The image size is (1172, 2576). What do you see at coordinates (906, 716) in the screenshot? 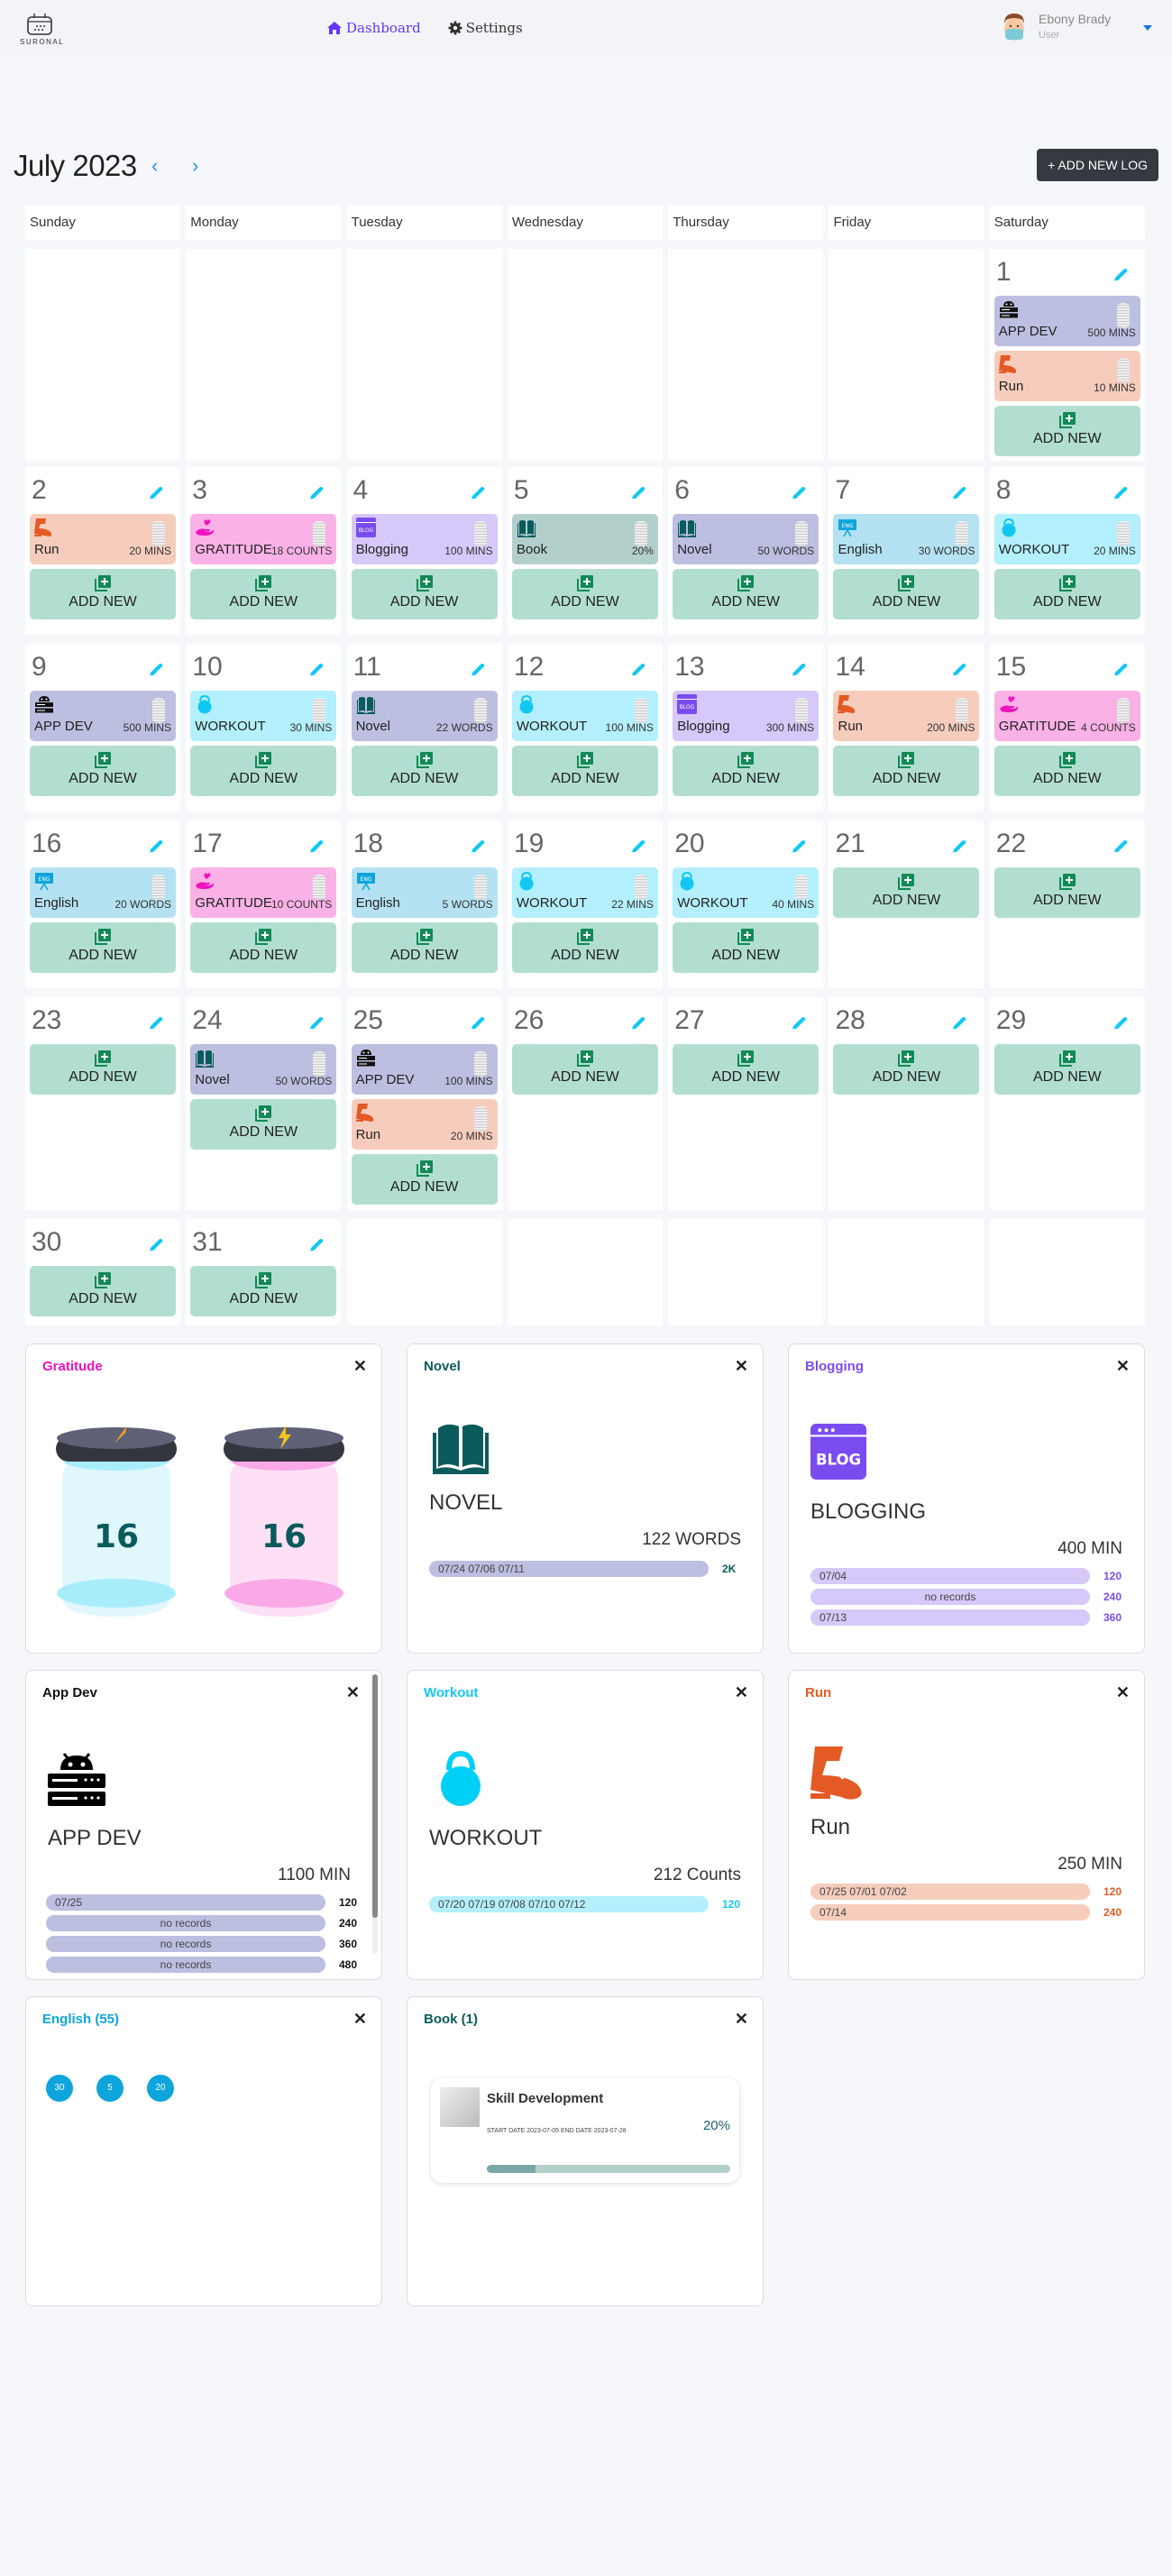
I see `log-entry-run: Run 200 MINS` at bounding box center [906, 716].